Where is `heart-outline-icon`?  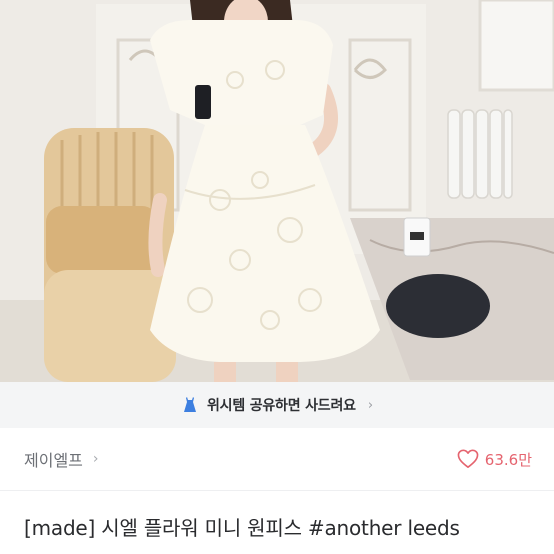
heart-outline-icon is located at coordinates (468, 459).